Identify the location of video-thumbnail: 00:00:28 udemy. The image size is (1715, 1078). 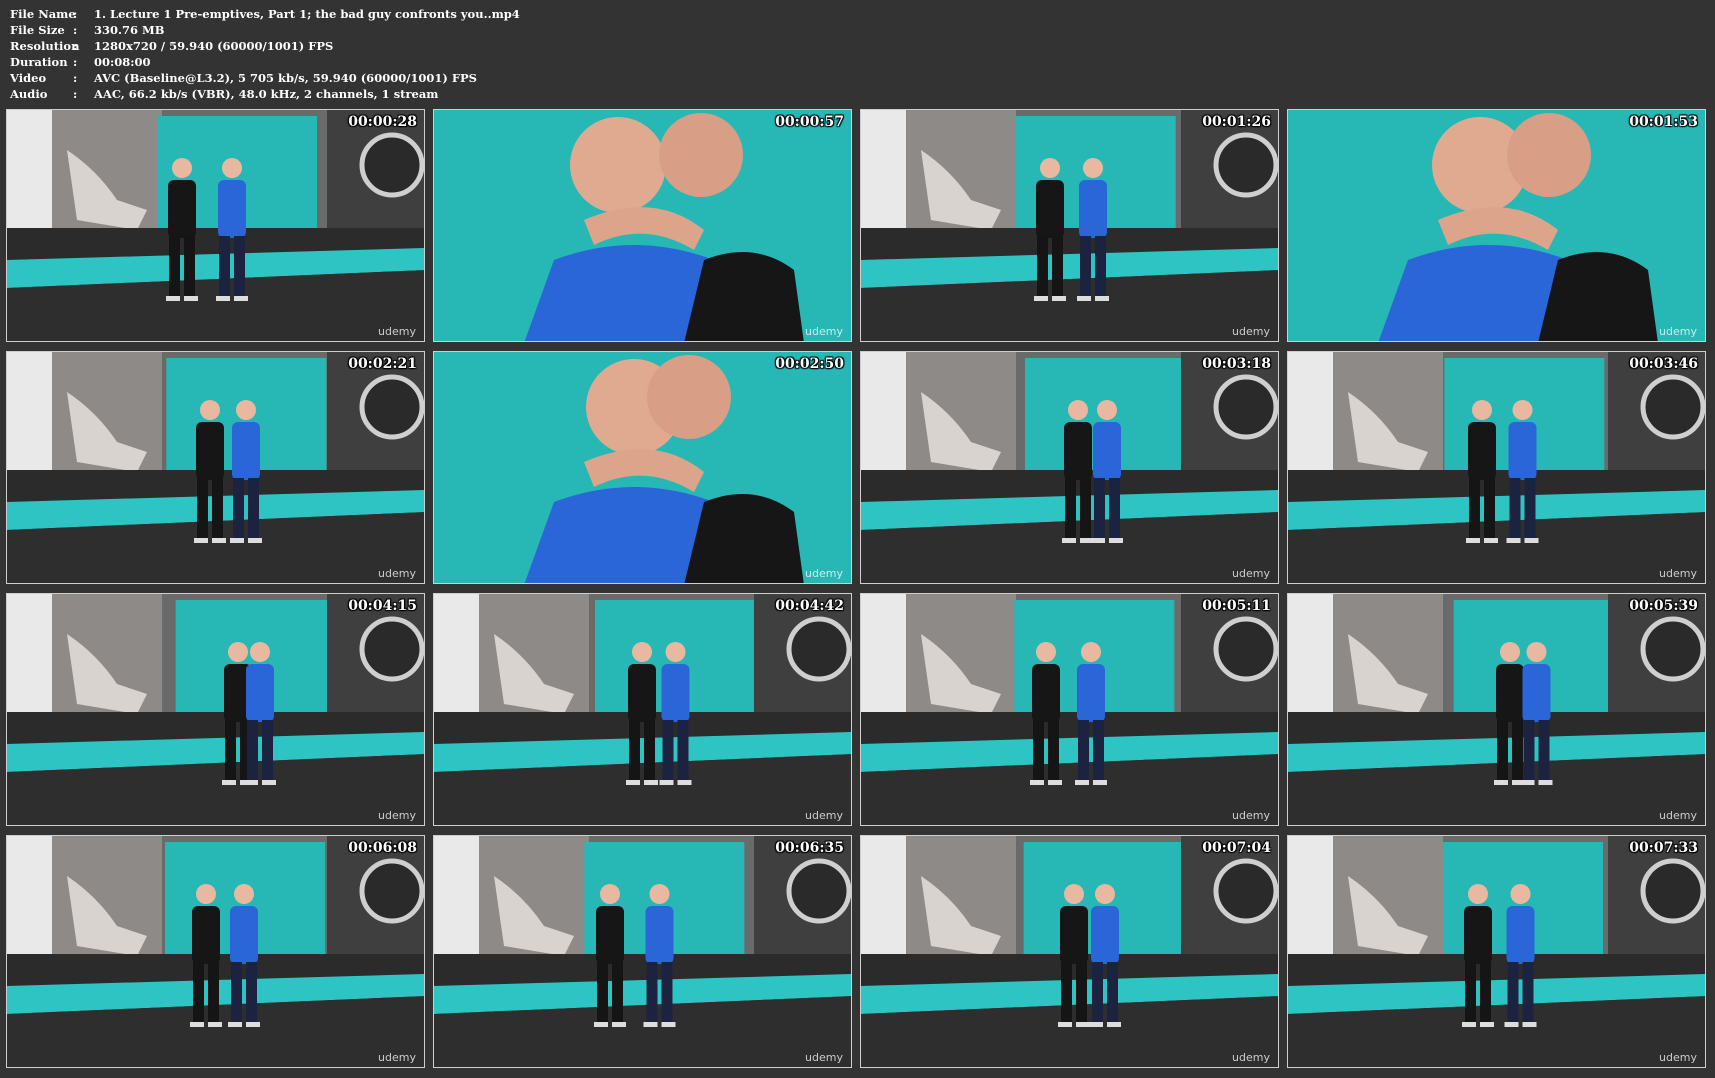
(215, 225).